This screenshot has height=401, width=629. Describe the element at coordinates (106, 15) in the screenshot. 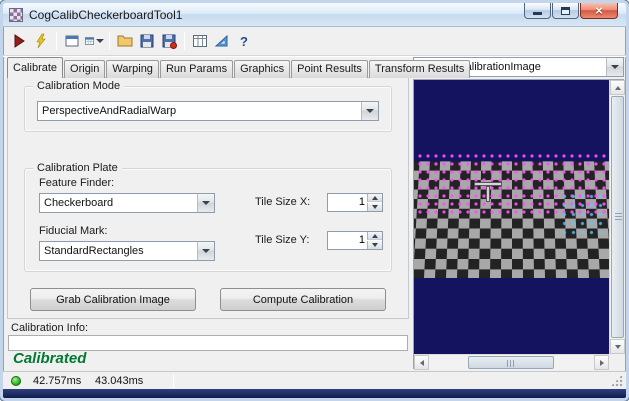

I see `window-title: CogCalibCheckerboardTool1` at that location.